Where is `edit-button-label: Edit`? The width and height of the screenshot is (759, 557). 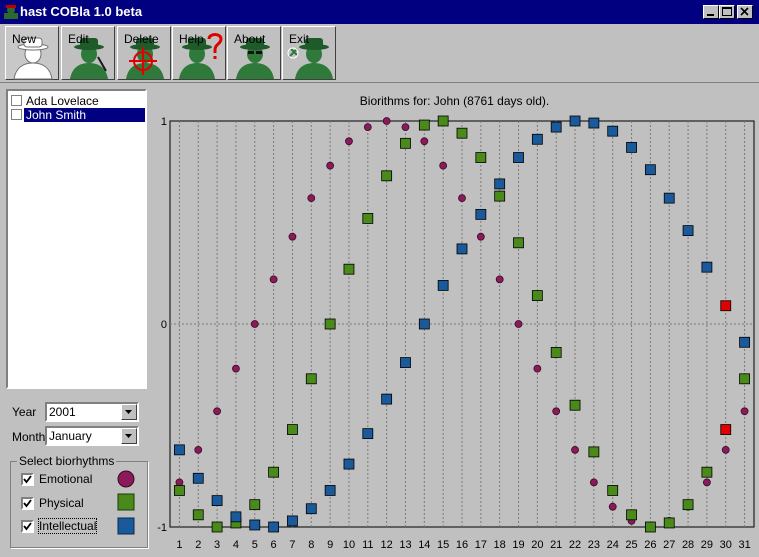 edit-button-label: Edit is located at coordinates (78, 39).